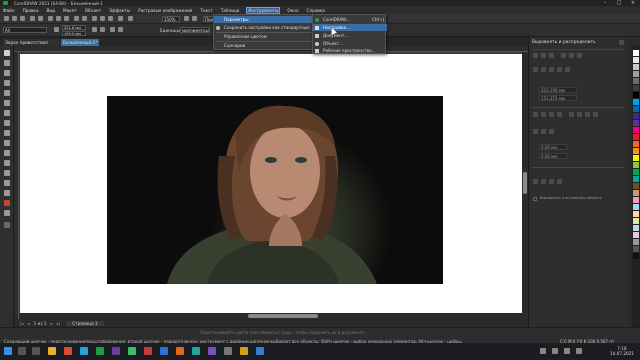  Describe the element at coordinates (195, 30) in the screenshot. I see `units-select: миллиметры` at that location.